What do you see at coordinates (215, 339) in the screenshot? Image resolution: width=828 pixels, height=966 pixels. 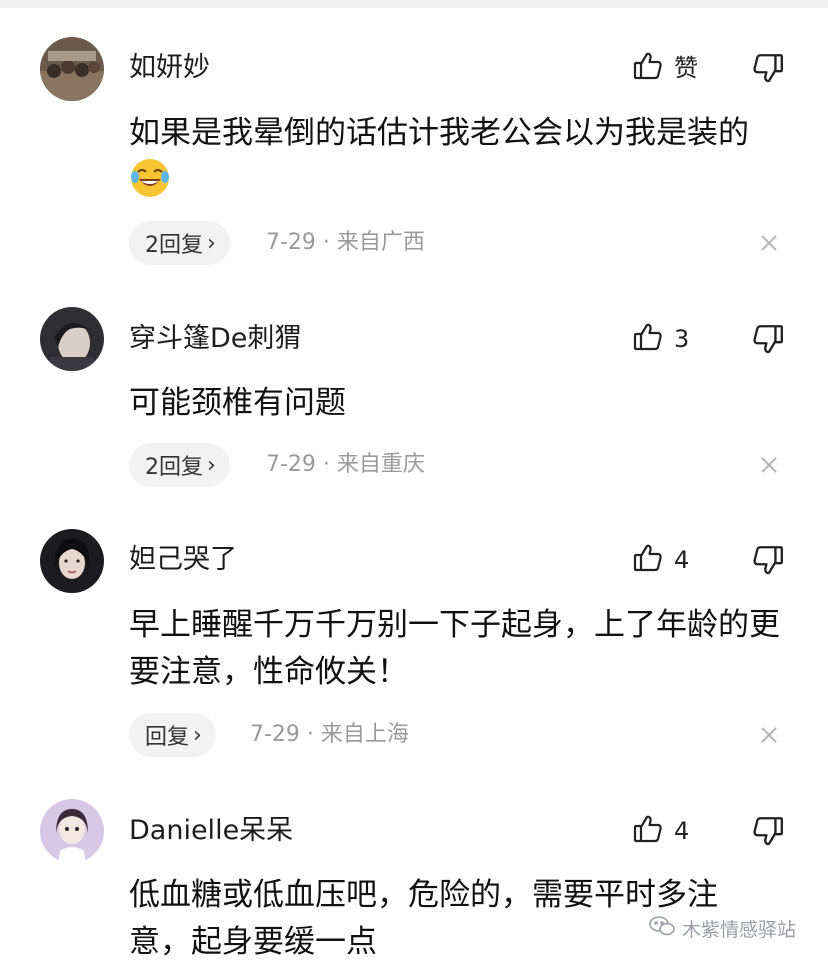 I see `username: 穿斗篷De刺猬` at bounding box center [215, 339].